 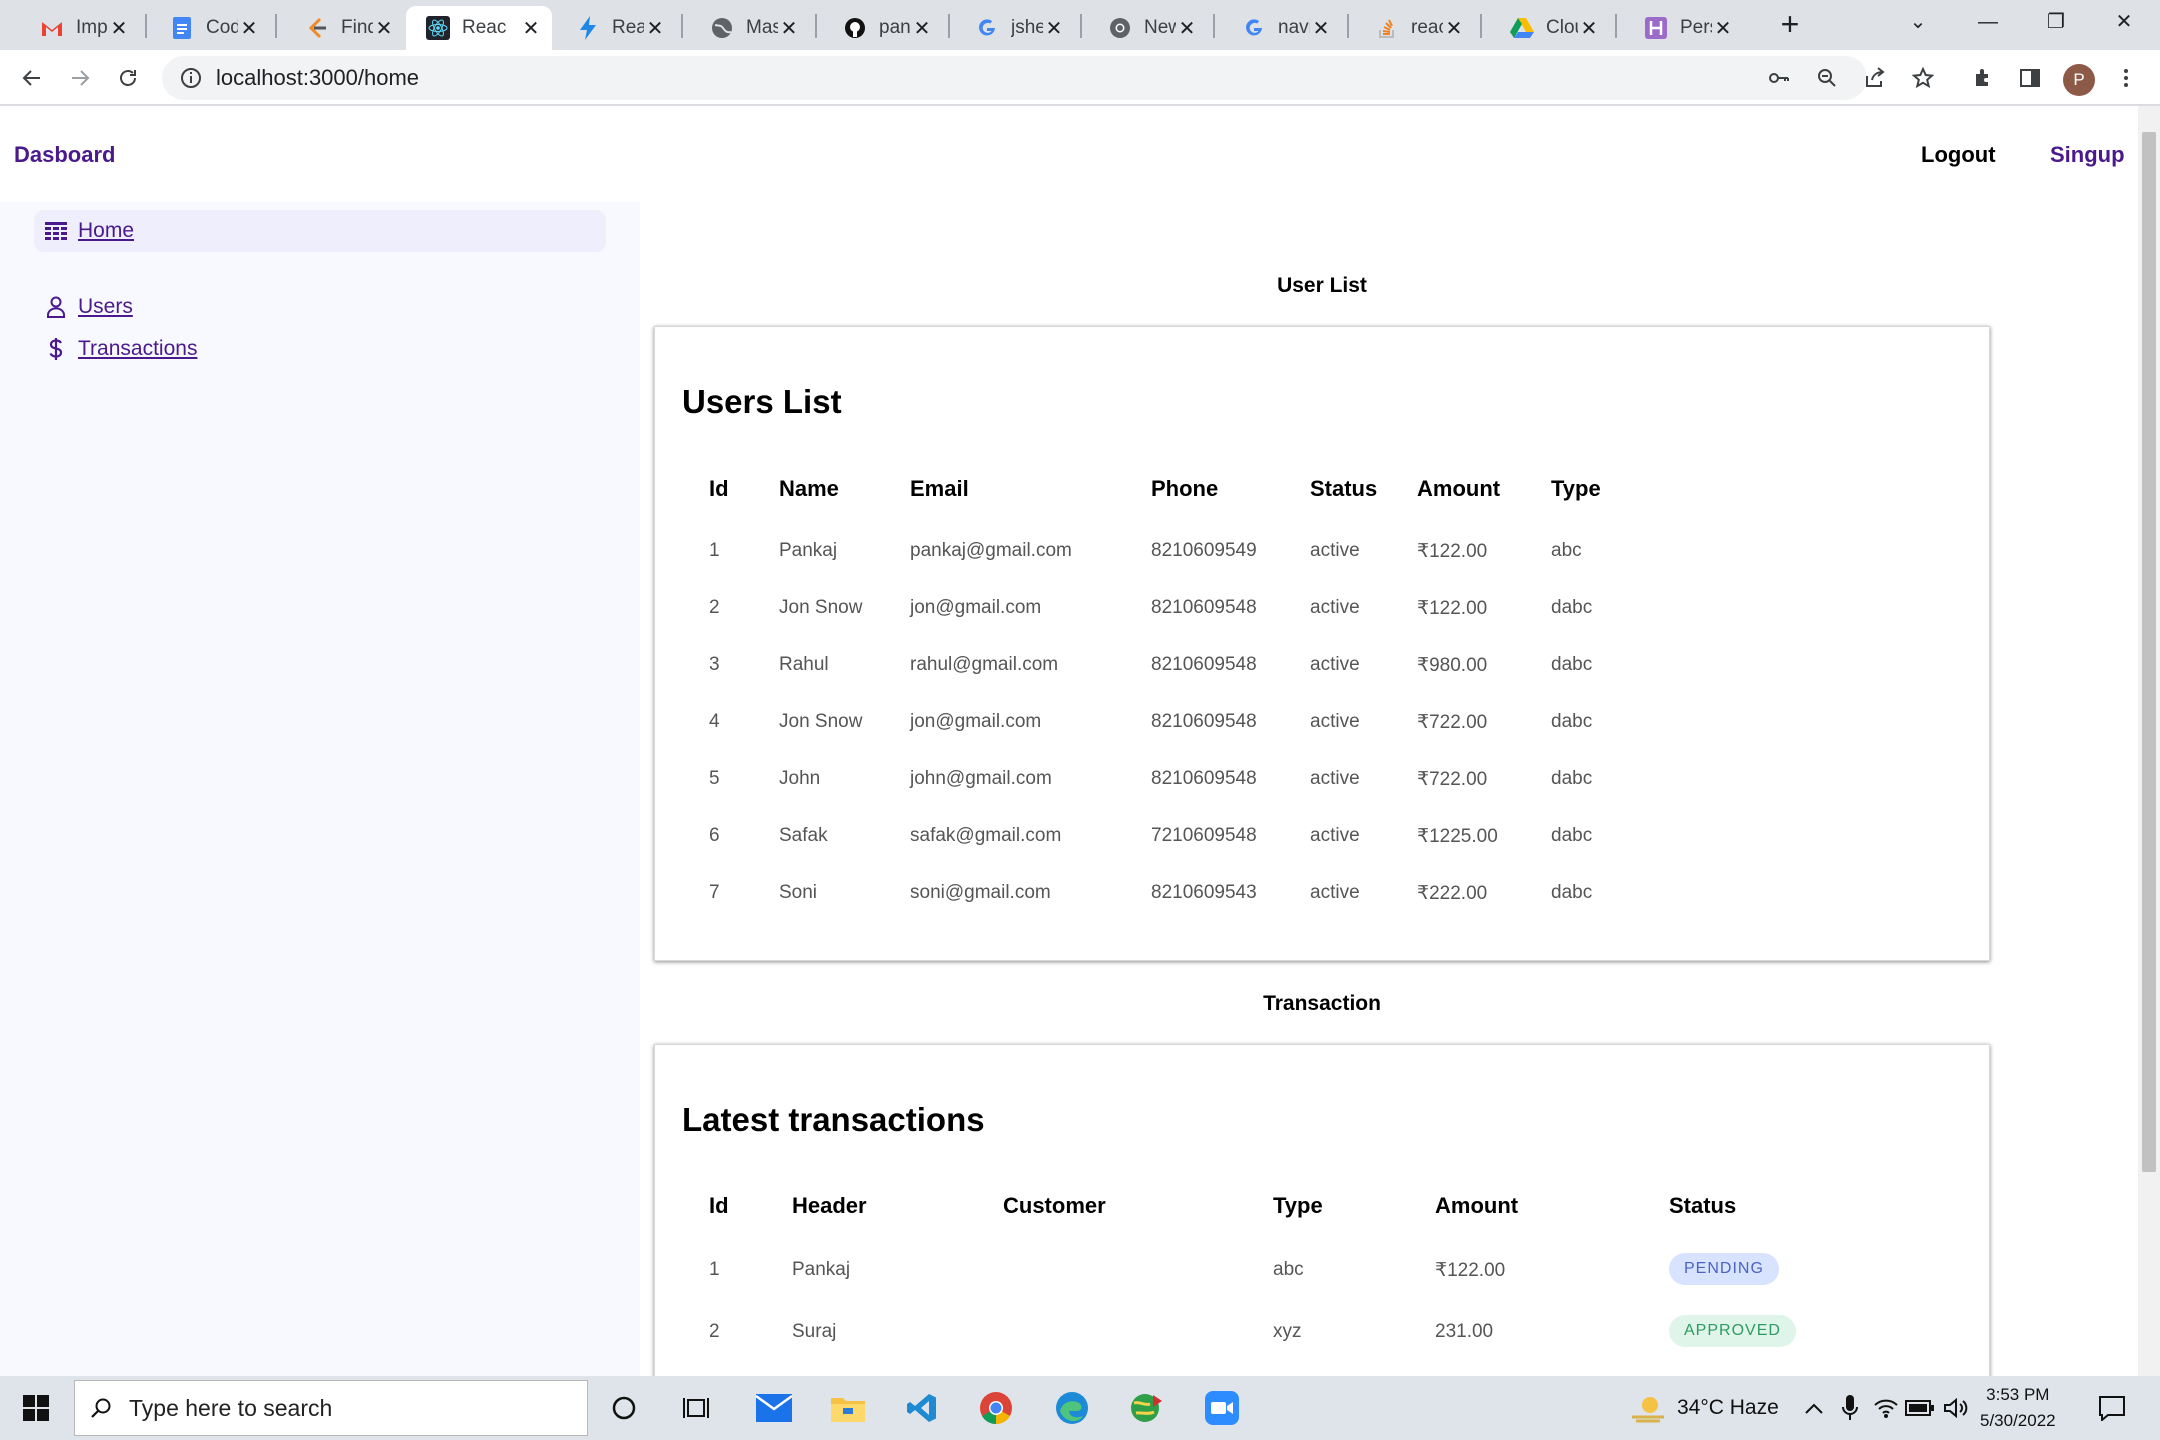 What do you see at coordinates (1648, 1408) in the screenshot?
I see `weather-icon` at bounding box center [1648, 1408].